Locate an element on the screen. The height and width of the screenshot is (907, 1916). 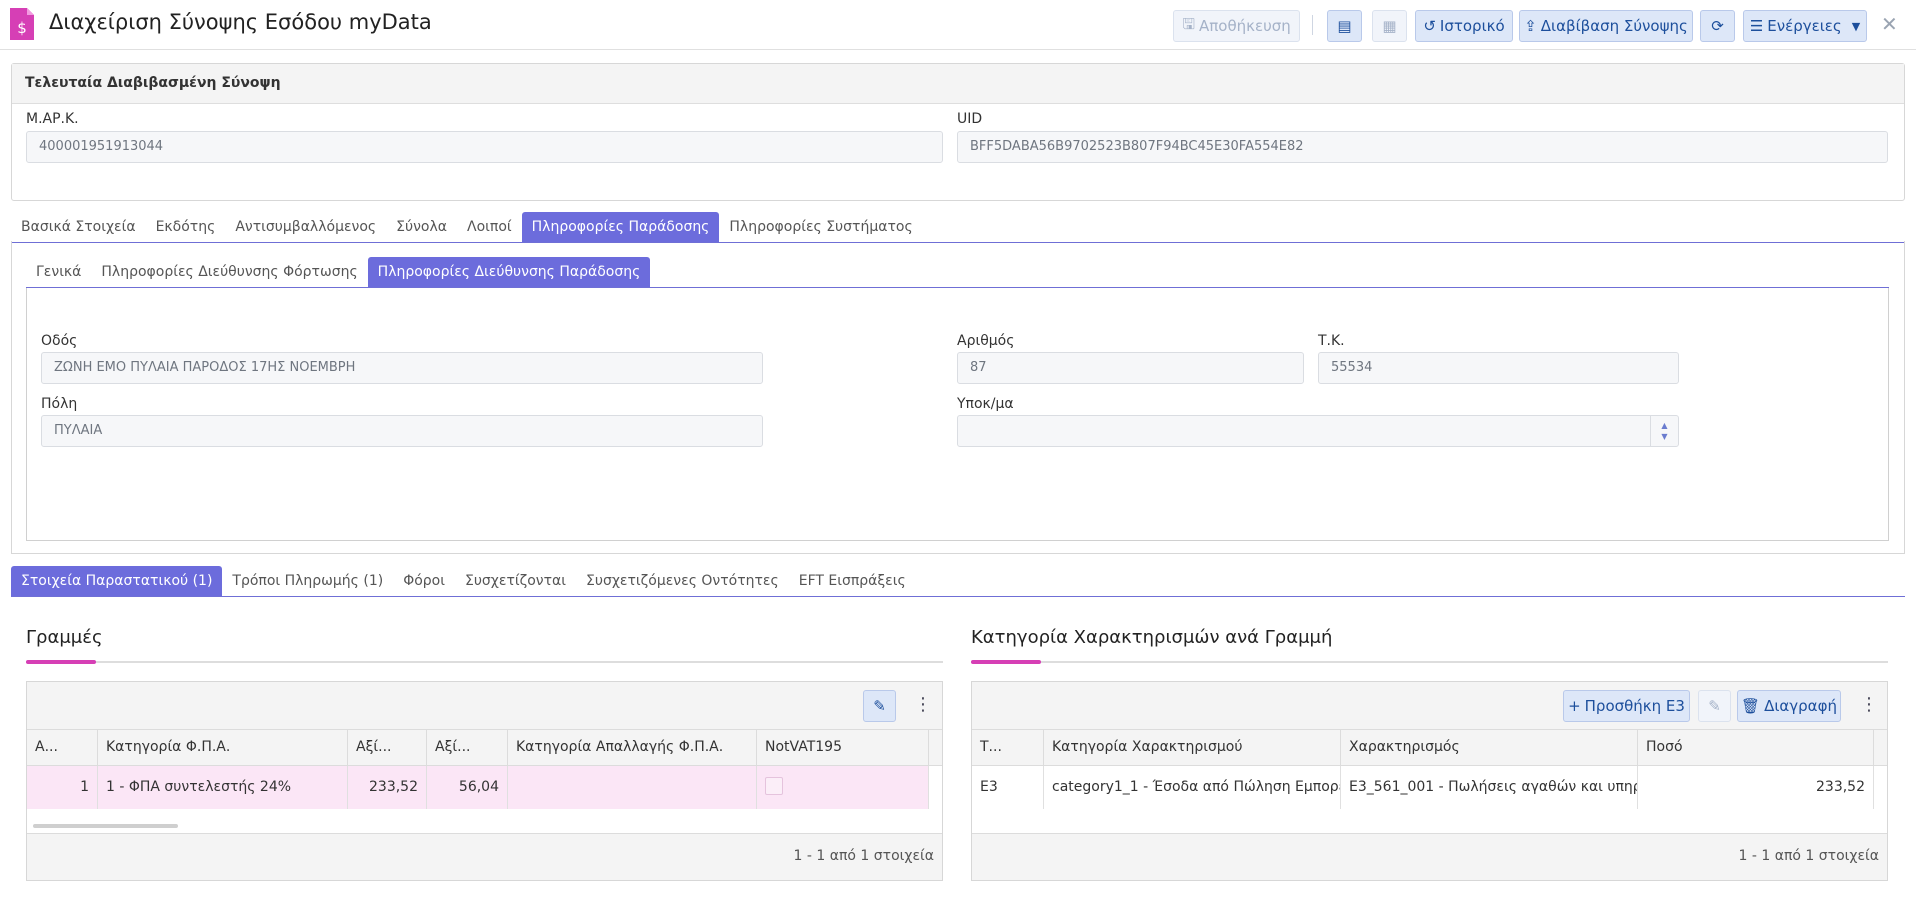
subtab-general: Γενικά is located at coordinates (58, 272).